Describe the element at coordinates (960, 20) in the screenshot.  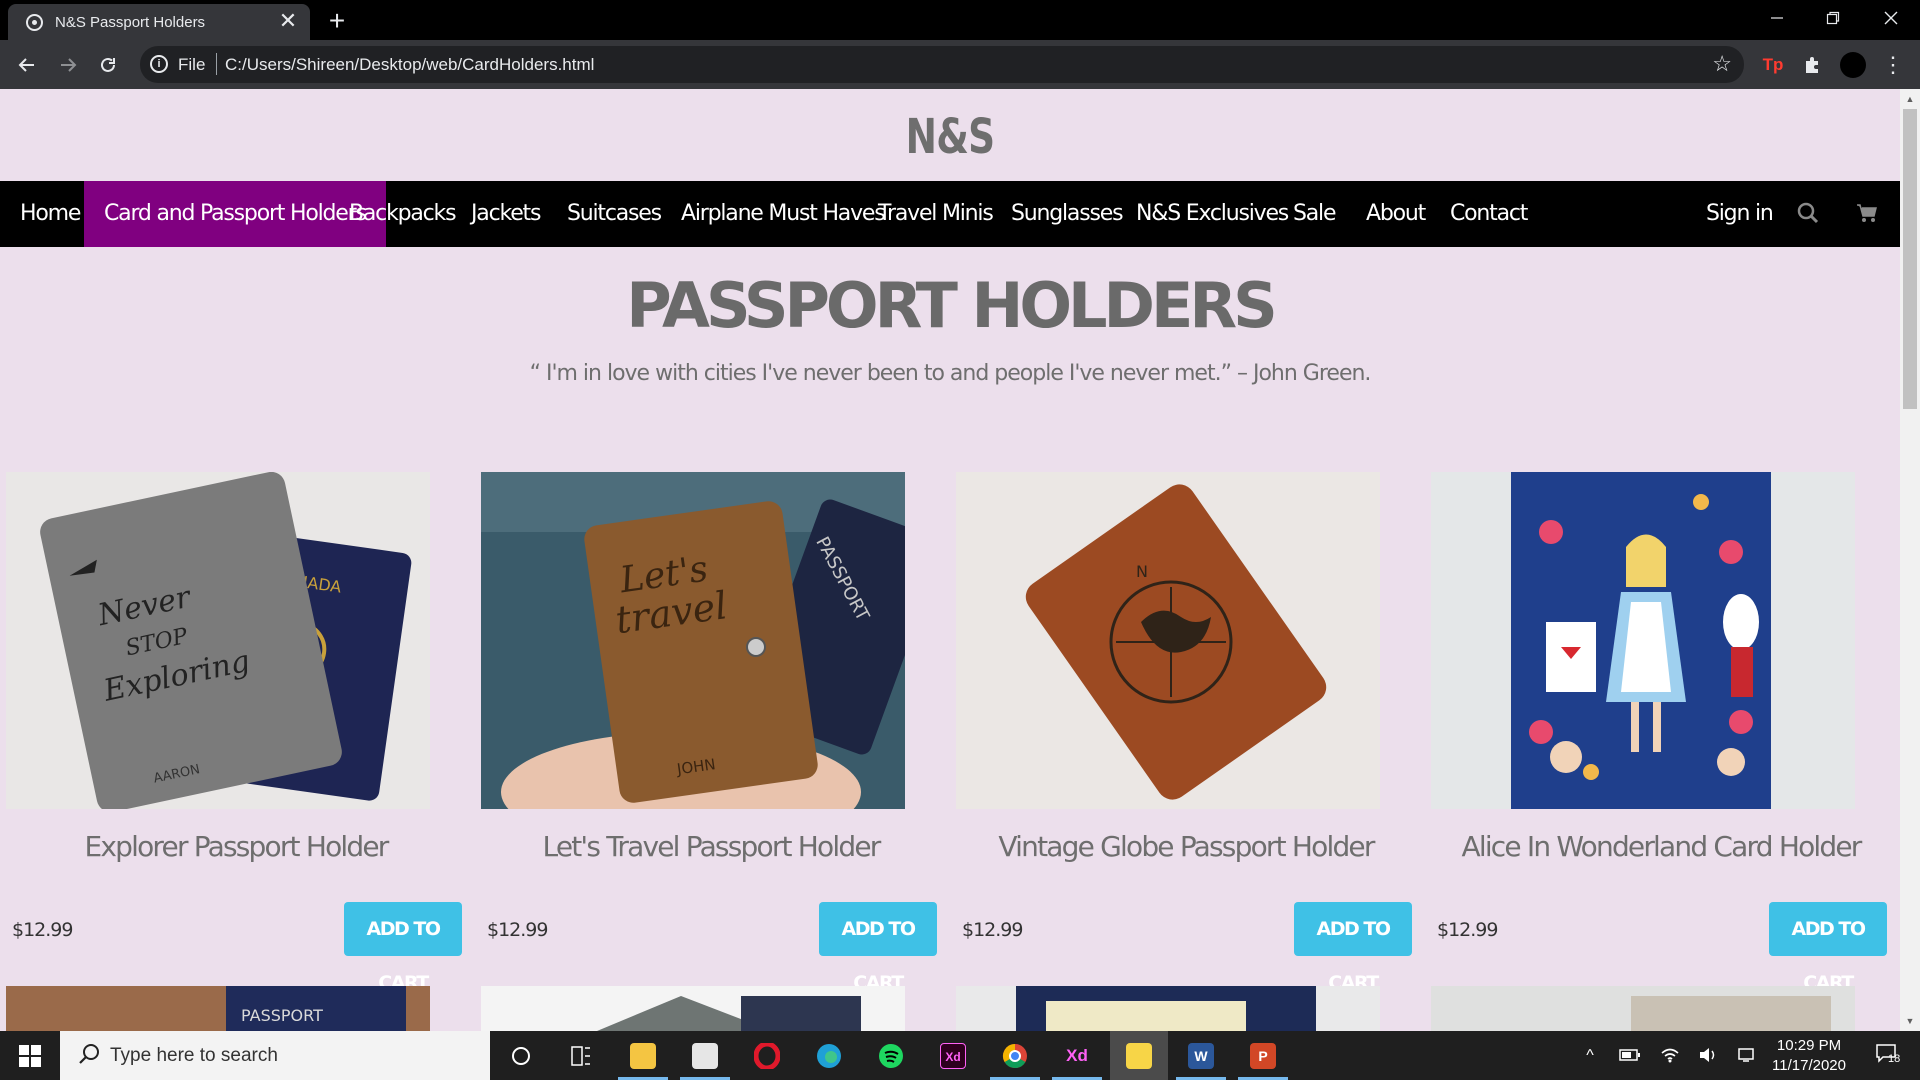
I see `browser-tab-strip: N&S Passport Holders ✕ +` at that location.